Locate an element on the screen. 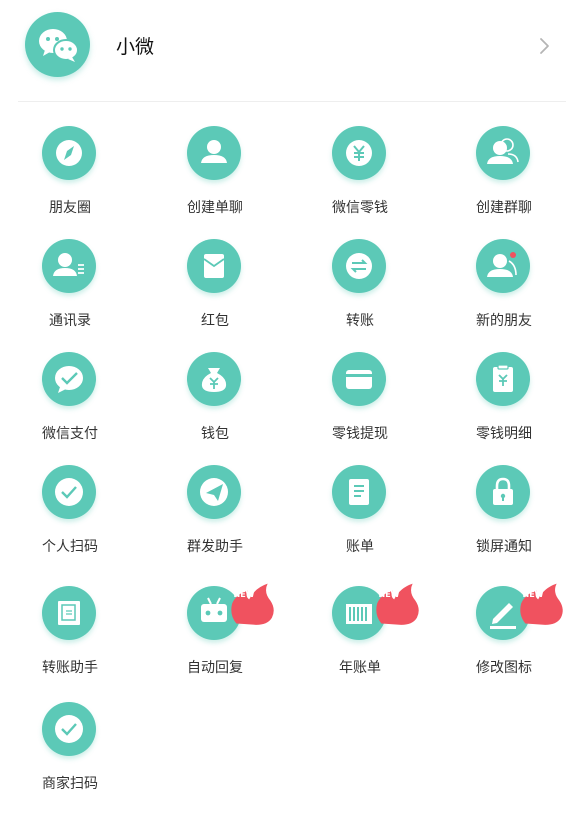 Image resolution: width=567 pixels, height=819 pixels. grid-item-label: 微信支付 is located at coordinates (70, 434).